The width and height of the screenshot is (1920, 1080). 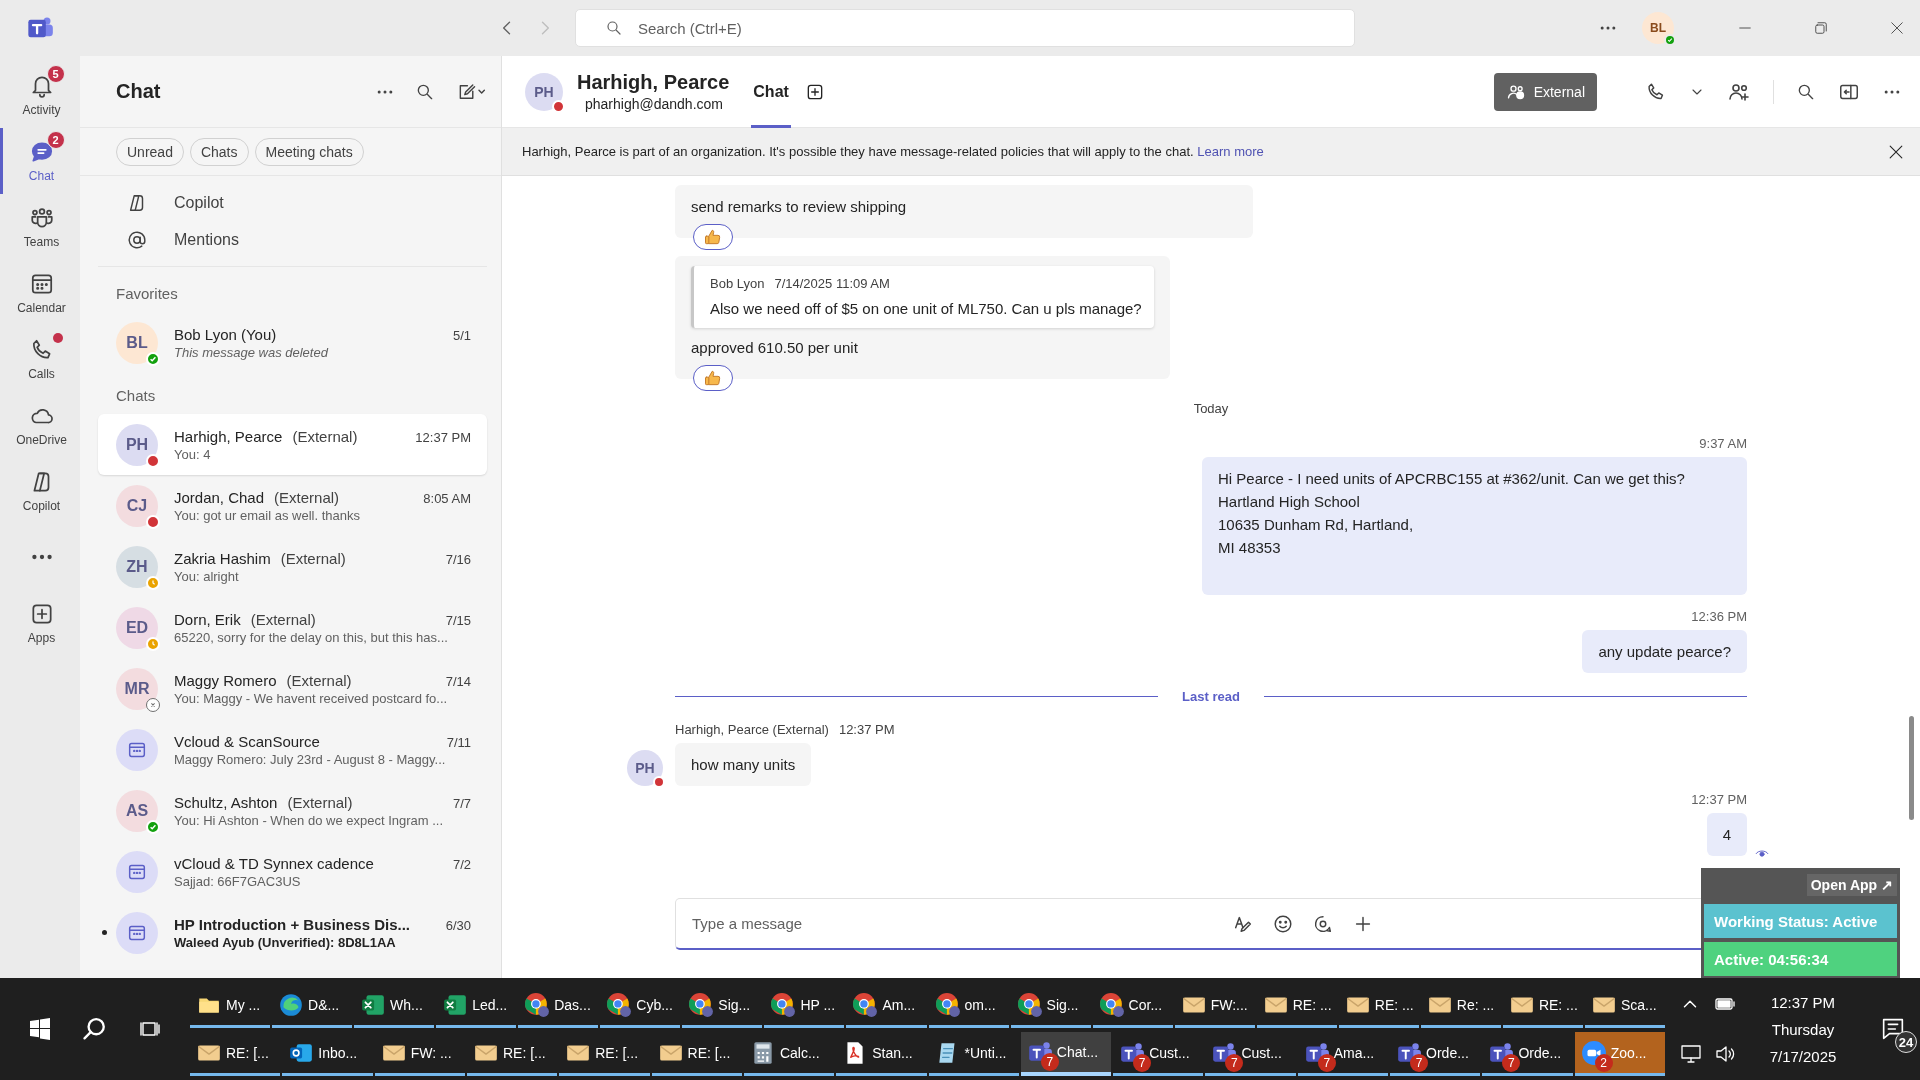 What do you see at coordinates (55, 74) in the screenshot?
I see `count-badge: 5` at bounding box center [55, 74].